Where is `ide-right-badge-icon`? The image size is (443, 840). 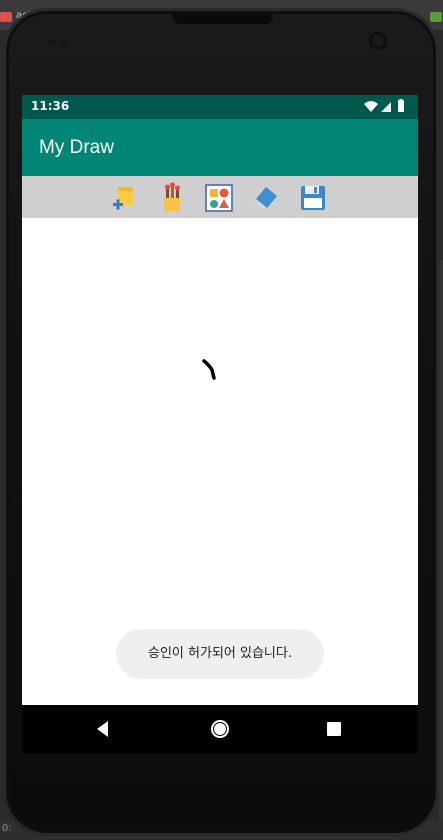
ide-right-badge-icon is located at coordinates (436, 17).